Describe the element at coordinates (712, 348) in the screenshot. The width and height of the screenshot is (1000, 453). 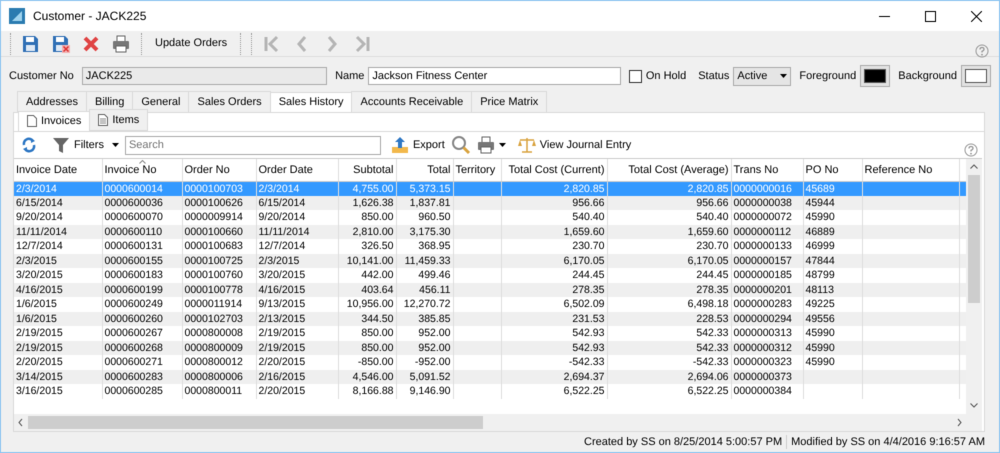
I see `table-cell: 542.33` at that location.